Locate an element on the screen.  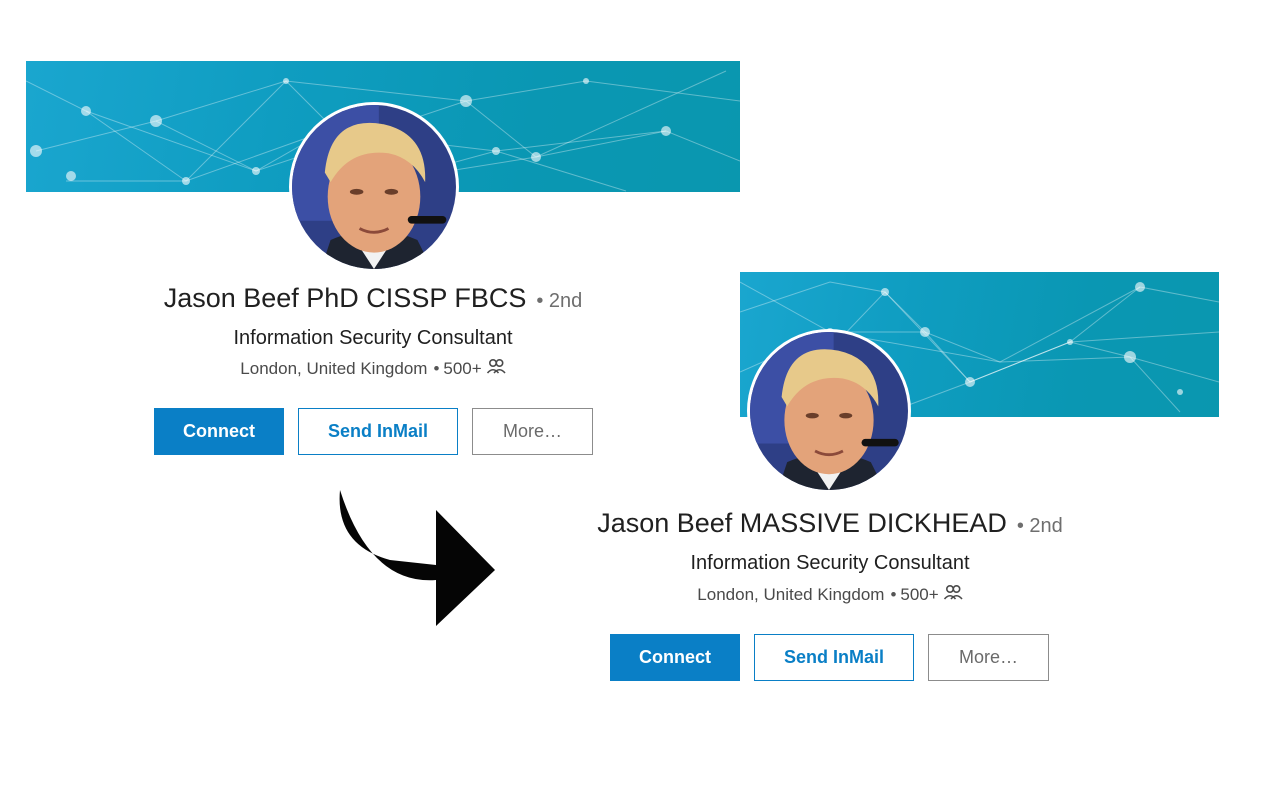
profile-name-row: Jason Beef MASSIVE DICKHEAD • 2nd is located at coordinates (830, 523).